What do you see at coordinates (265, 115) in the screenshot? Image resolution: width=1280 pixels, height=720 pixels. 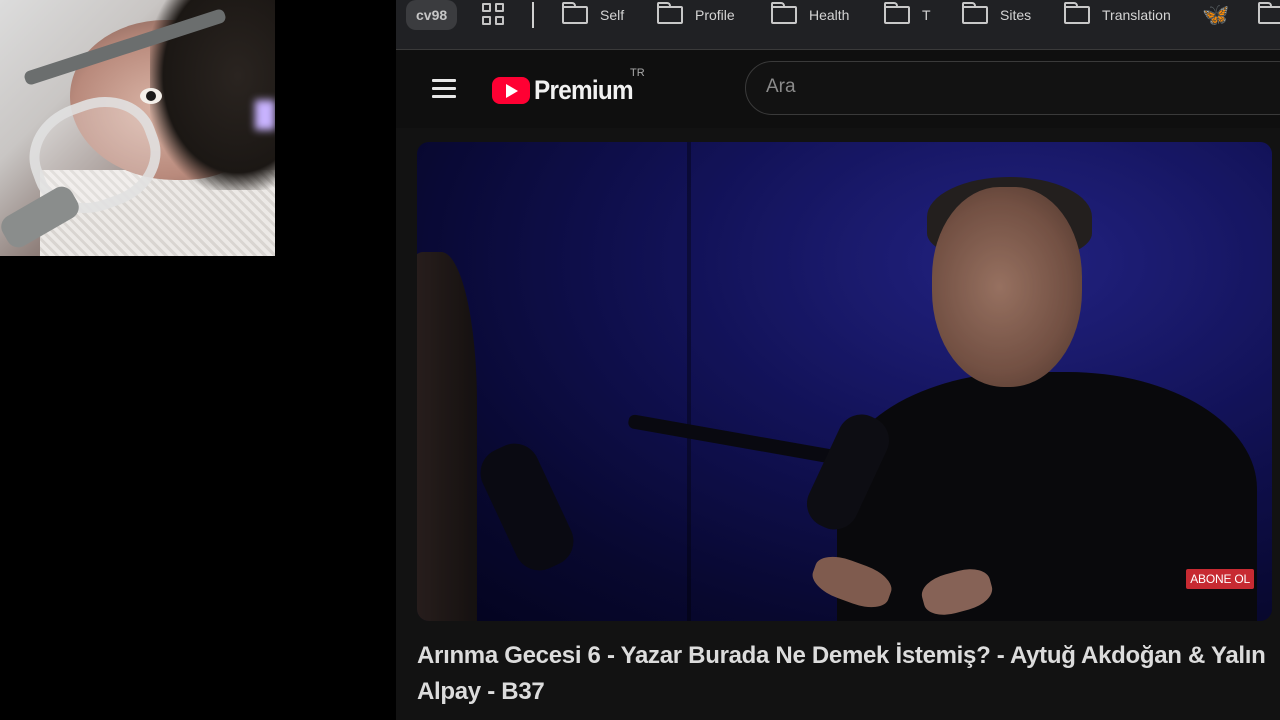 I see `webcam-light-glow` at bounding box center [265, 115].